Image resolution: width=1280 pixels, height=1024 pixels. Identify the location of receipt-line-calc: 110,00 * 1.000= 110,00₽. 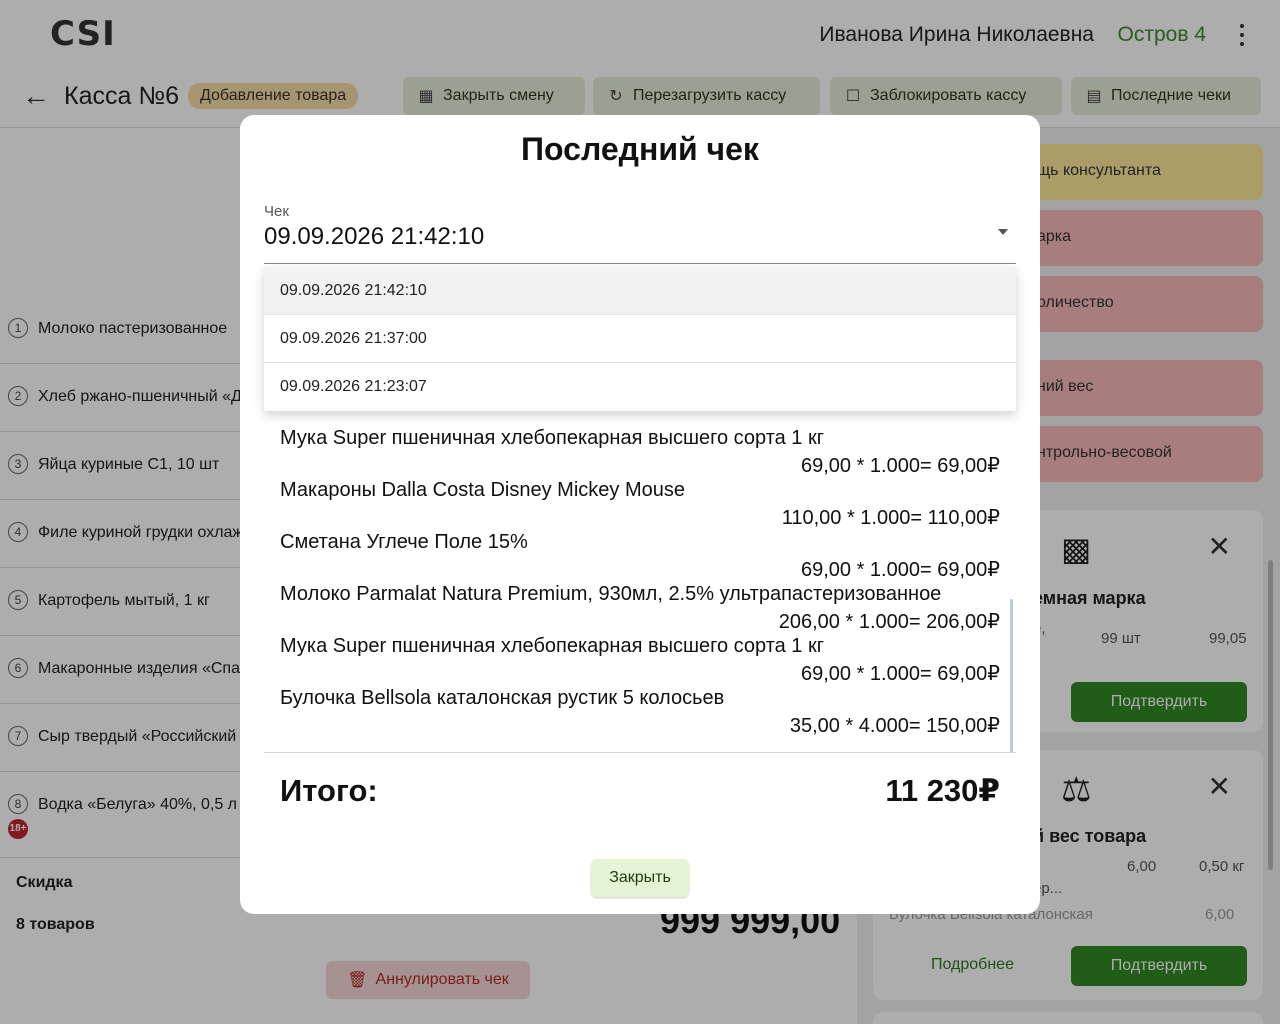
(890, 518).